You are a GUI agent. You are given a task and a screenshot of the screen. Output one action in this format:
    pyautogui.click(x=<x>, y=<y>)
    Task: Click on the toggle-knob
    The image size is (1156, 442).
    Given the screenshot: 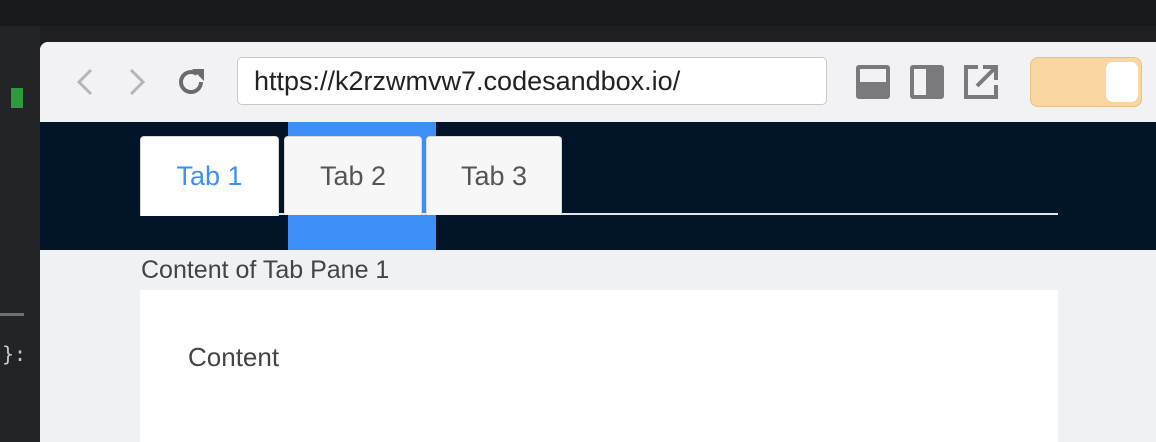 What is the action you would take?
    pyautogui.click(x=1122, y=82)
    